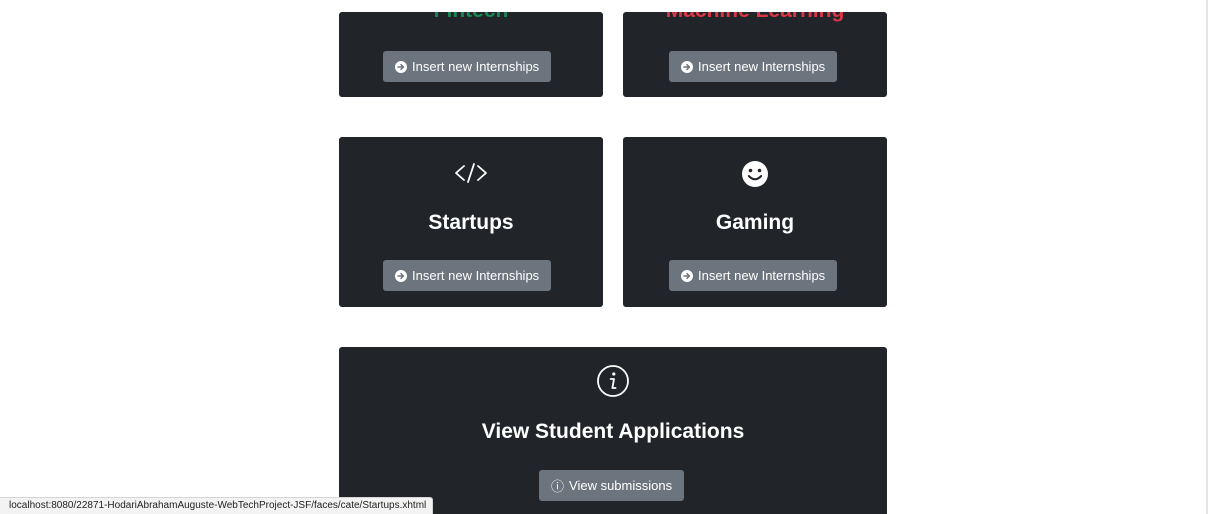 The height and width of the screenshot is (514, 1208). I want to click on card-title-startups: Startups, so click(471, 222).